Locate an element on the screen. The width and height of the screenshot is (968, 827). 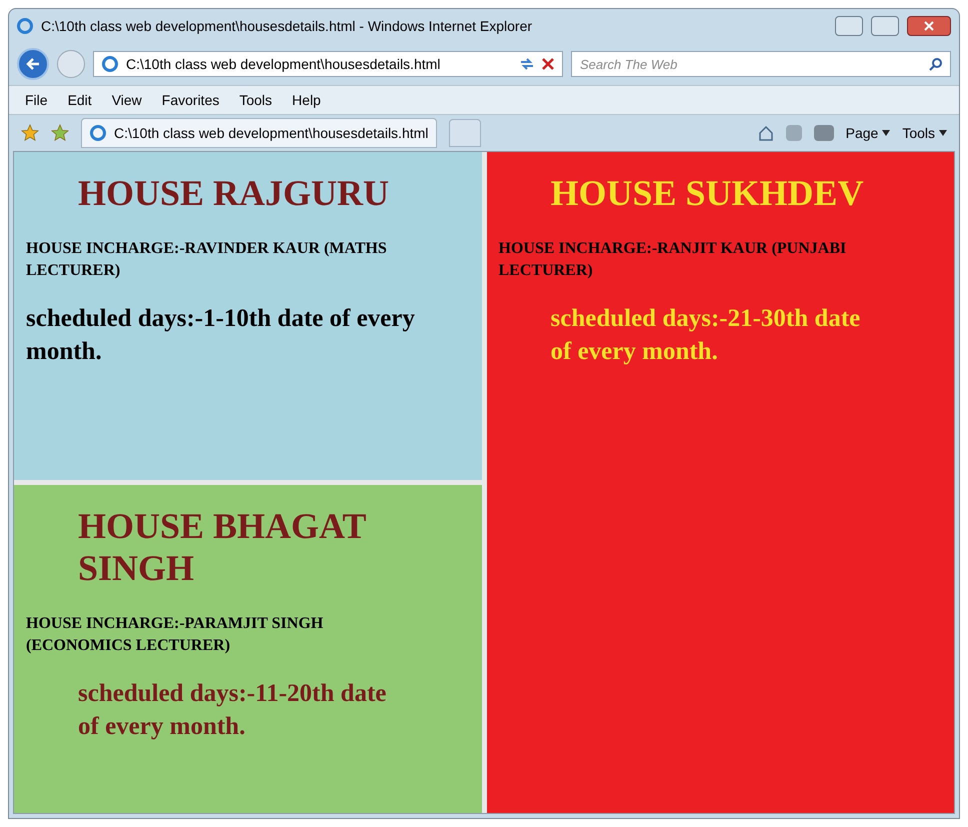
back-arrow-icon is located at coordinates (33, 64).